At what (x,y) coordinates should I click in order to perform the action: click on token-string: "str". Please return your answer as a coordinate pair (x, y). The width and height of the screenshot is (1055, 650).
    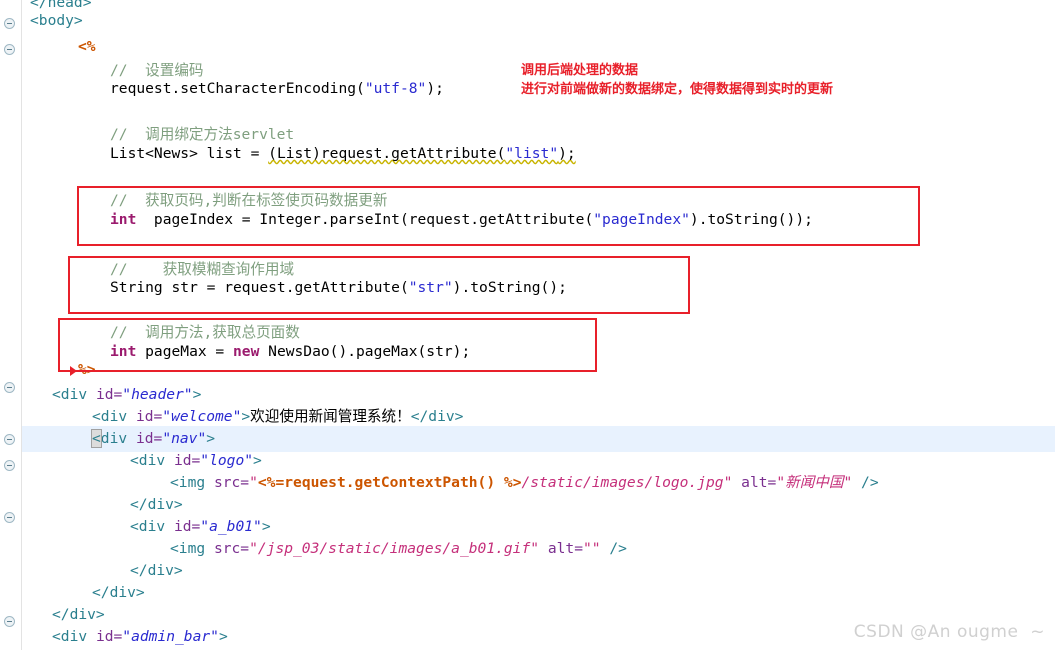
    Looking at the image, I should click on (430, 287).